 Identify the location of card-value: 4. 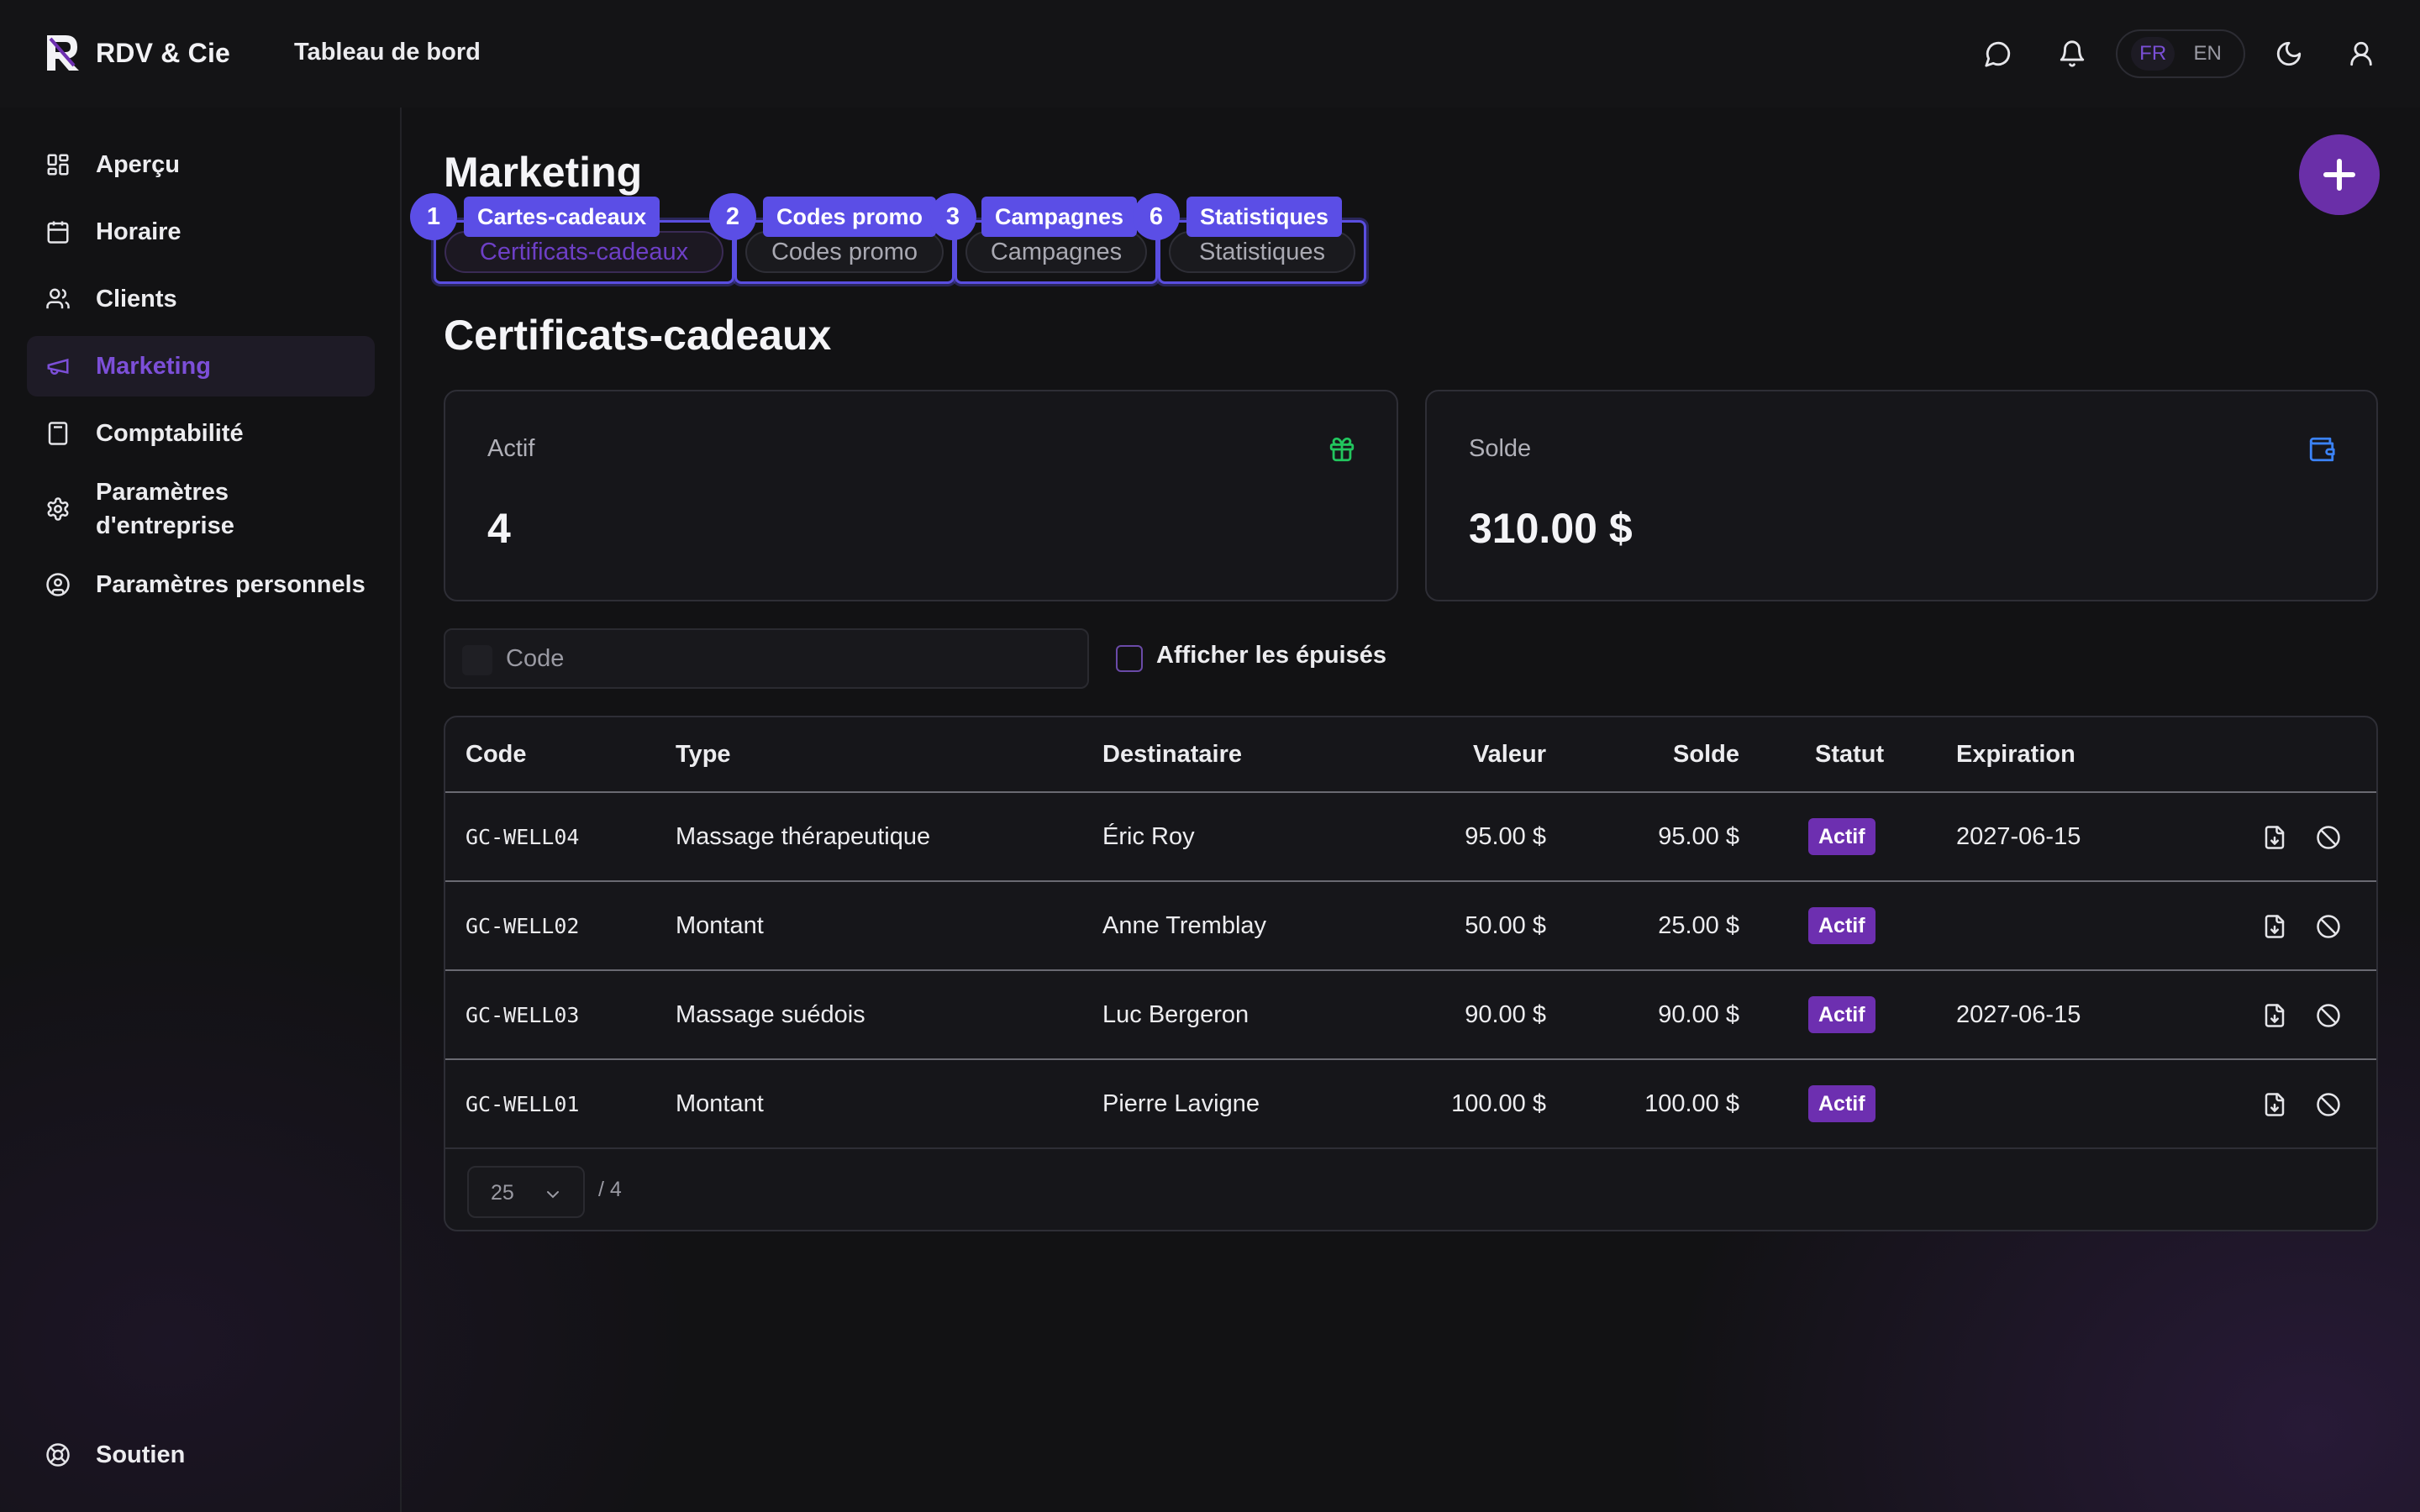
(499, 528).